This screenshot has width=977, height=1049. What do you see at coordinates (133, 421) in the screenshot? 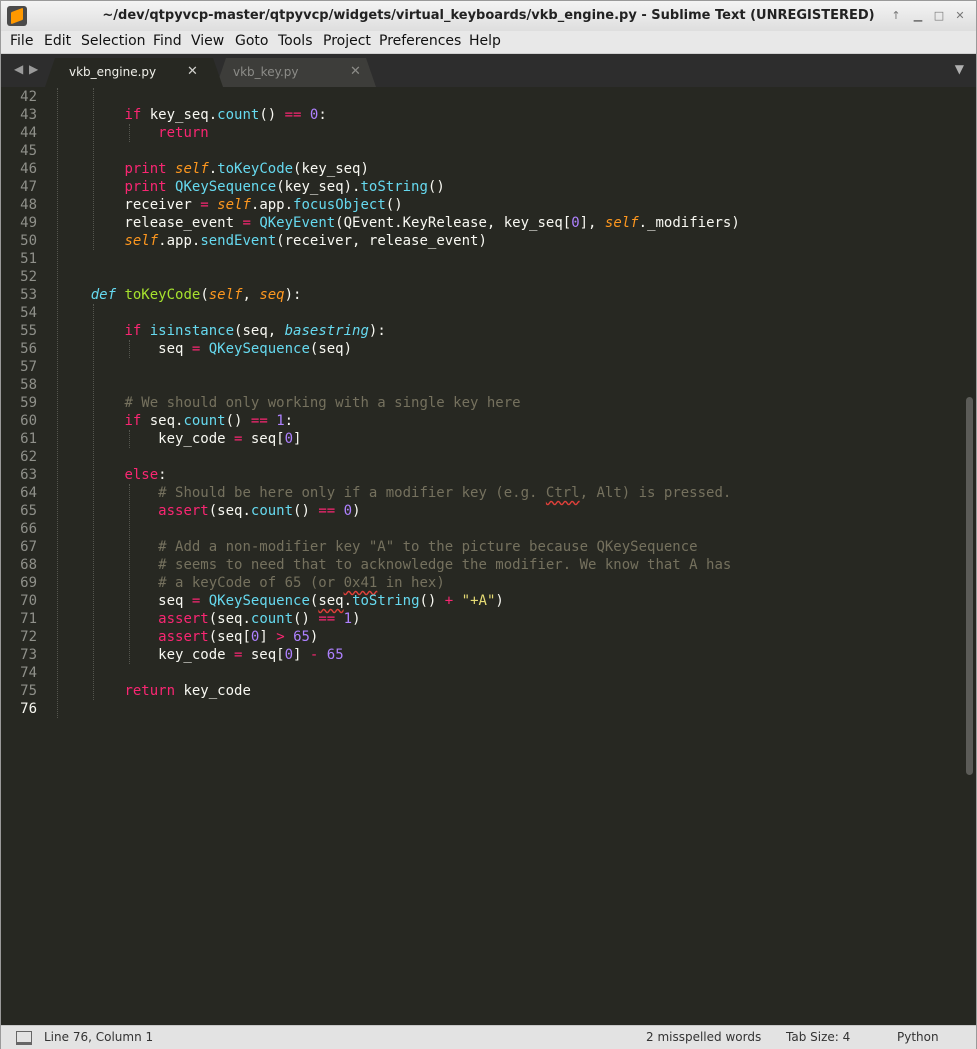
I see `code-token: if` at bounding box center [133, 421].